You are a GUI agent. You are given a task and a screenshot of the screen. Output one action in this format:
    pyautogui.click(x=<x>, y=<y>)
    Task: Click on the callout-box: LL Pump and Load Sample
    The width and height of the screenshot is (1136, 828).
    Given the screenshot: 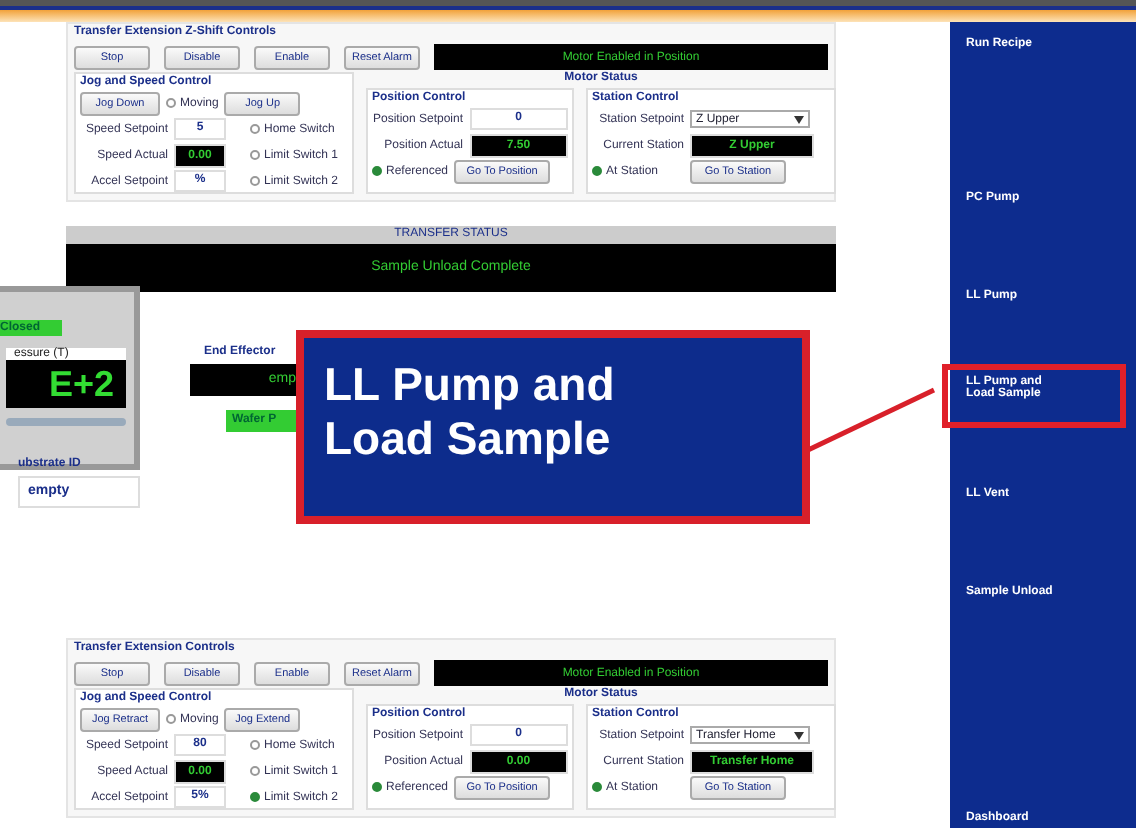 What is the action you would take?
    pyautogui.click(x=553, y=427)
    